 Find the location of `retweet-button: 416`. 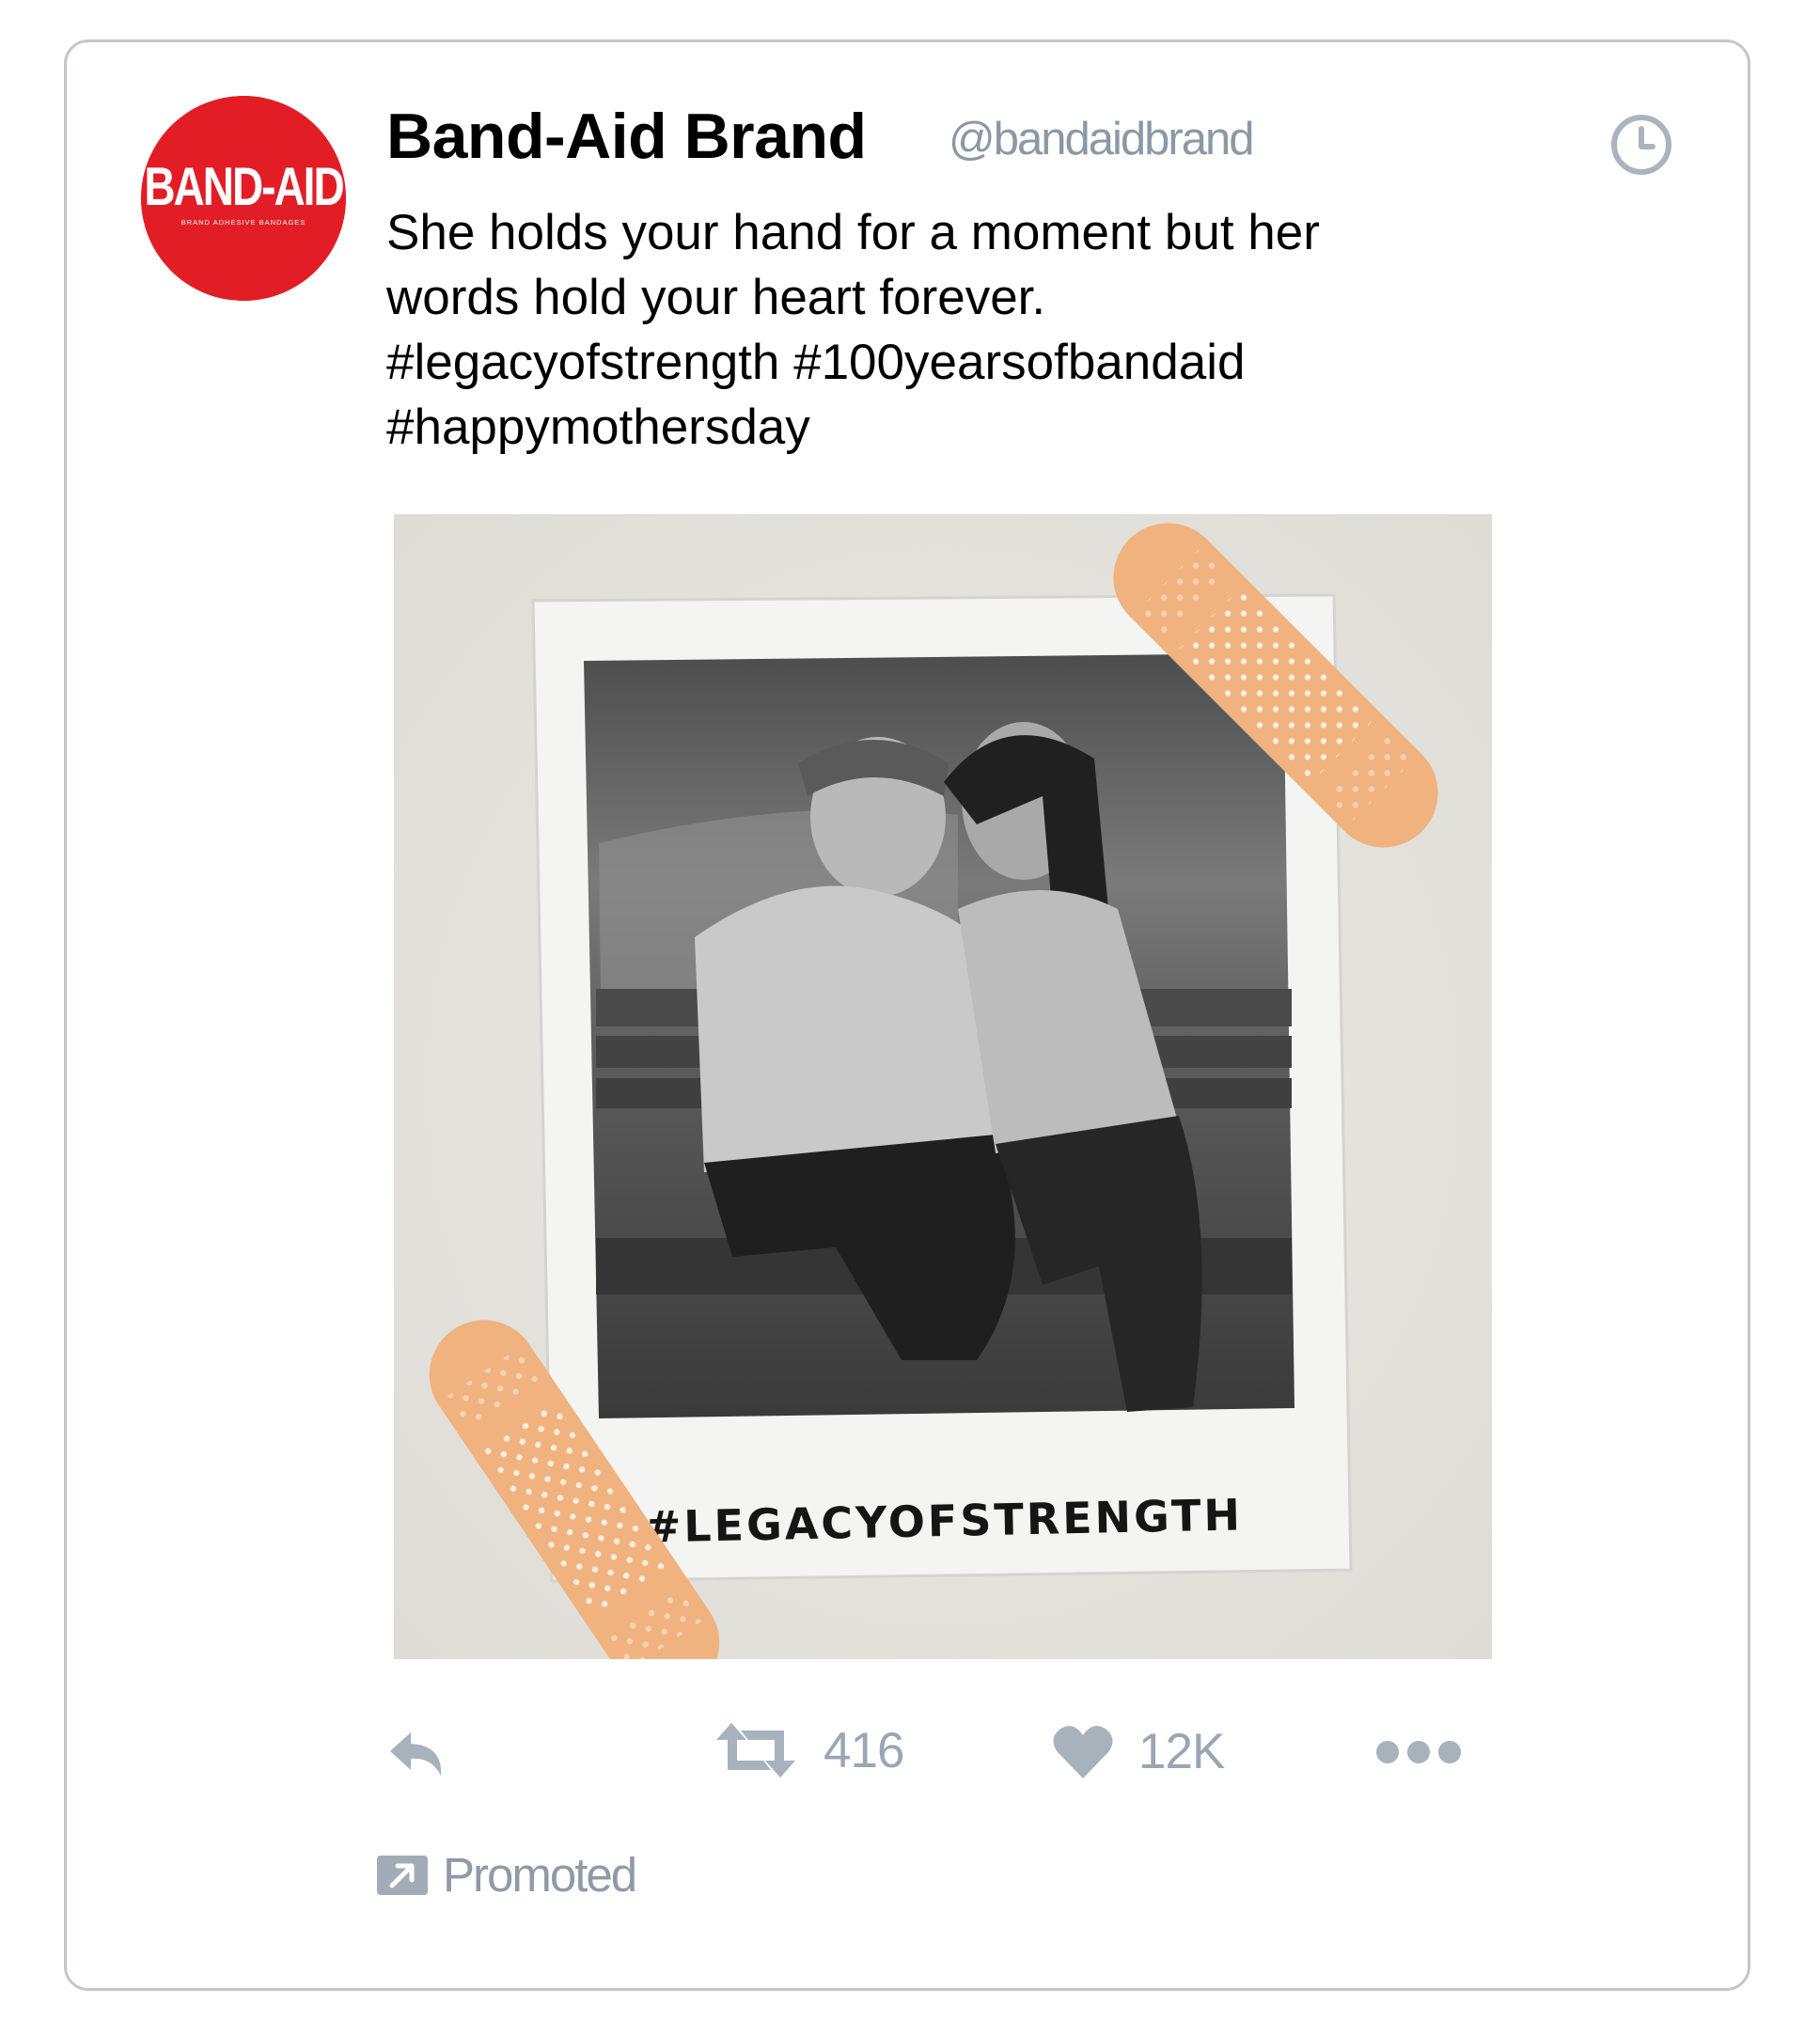

retweet-button: 416 is located at coordinates (808, 1750).